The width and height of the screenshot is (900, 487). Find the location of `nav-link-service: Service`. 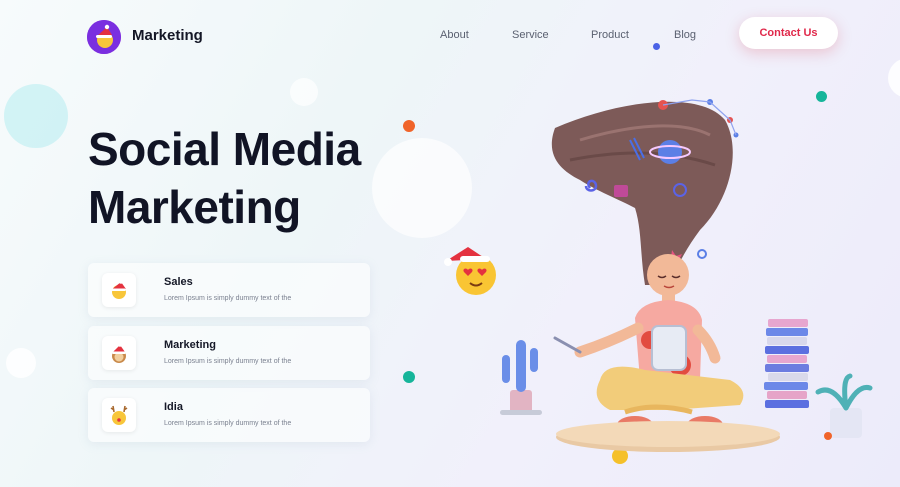

nav-link-service: Service is located at coordinates (530, 35).